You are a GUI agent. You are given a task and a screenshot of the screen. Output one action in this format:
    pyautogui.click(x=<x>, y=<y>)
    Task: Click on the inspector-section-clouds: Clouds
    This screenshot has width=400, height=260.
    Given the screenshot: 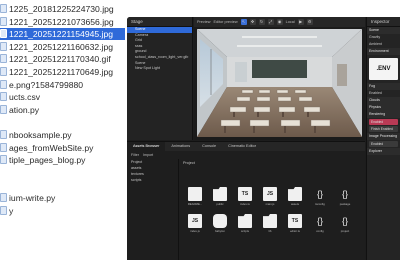 What is the action you would take?
    pyautogui.click(x=383, y=100)
    